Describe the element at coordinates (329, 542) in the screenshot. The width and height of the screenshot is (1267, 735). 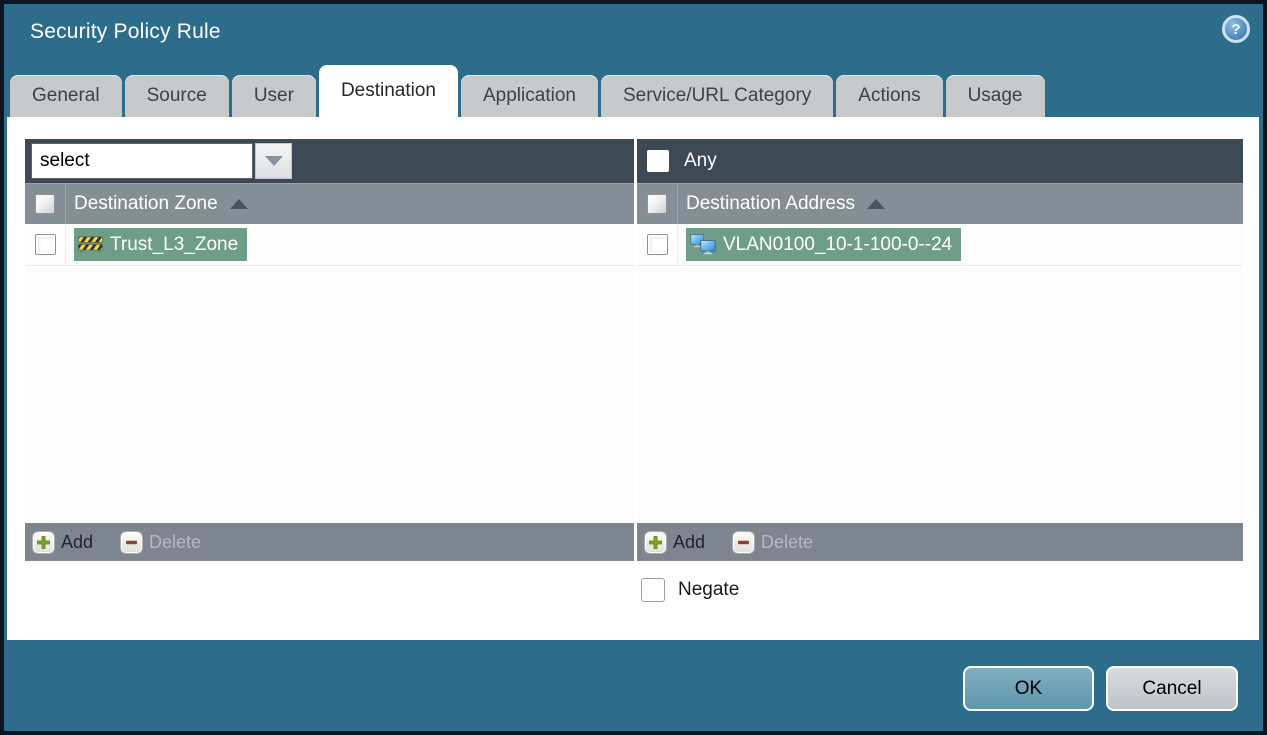
I see `zone-panel-footer: Add Delete` at that location.